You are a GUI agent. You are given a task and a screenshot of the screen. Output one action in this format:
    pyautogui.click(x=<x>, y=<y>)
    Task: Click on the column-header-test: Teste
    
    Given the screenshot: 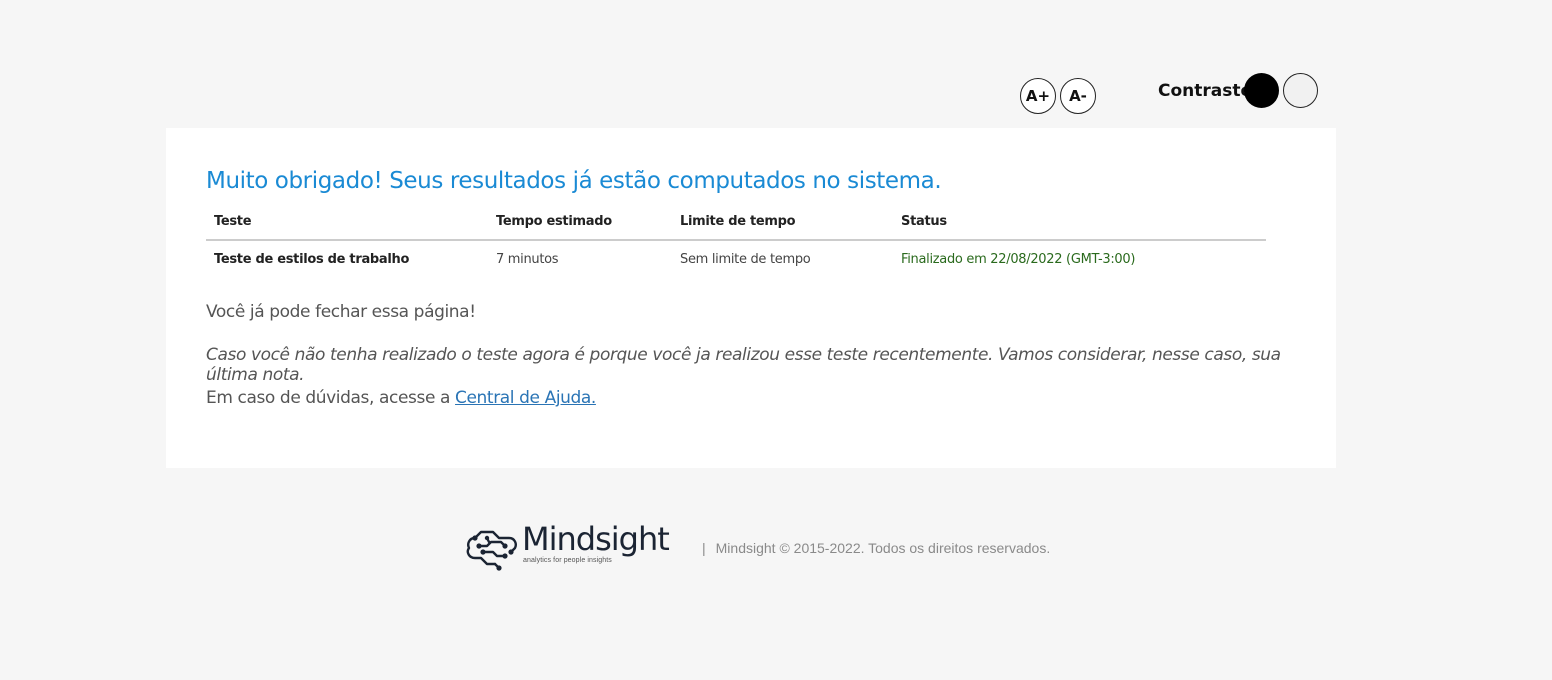 What is the action you would take?
    pyautogui.click(x=347, y=225)
    